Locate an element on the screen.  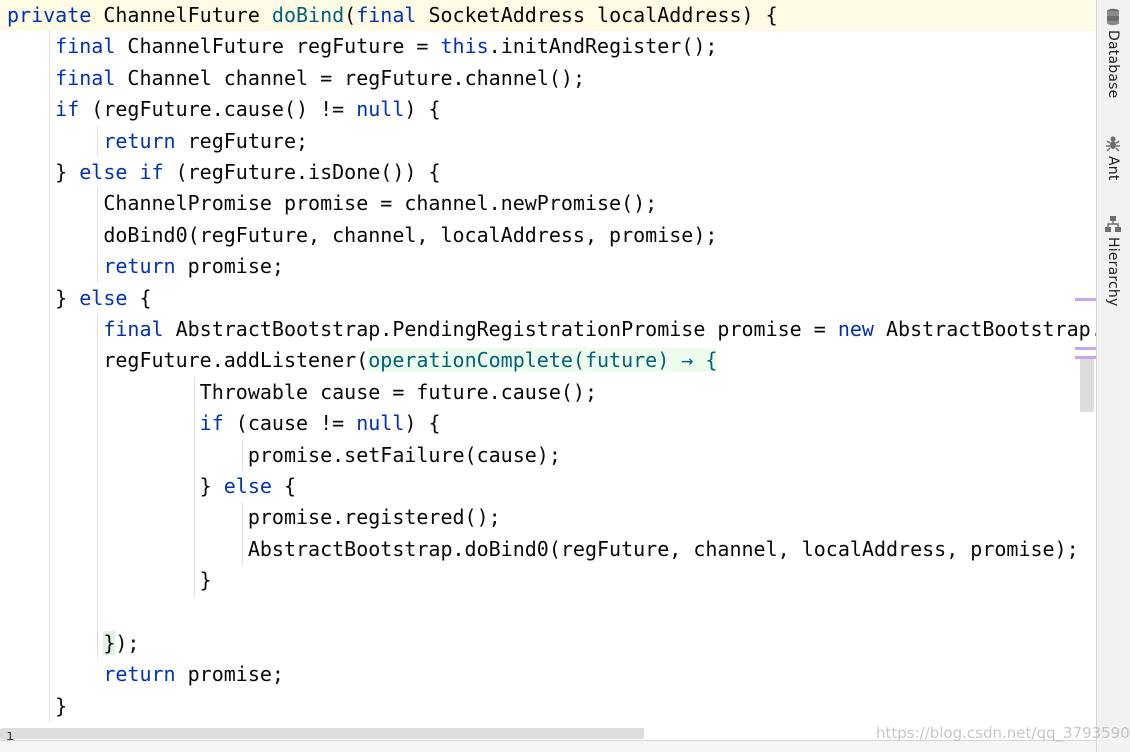
code-token: operationComplete(future) → { is located at coordinates (543, 360).